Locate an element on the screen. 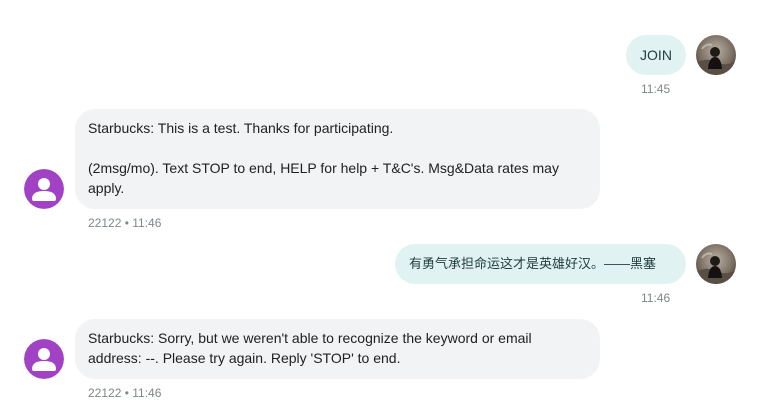 This screenshot has width=766, height=409. message-timestamp: 11:45 is located at coordinates (656, 89).